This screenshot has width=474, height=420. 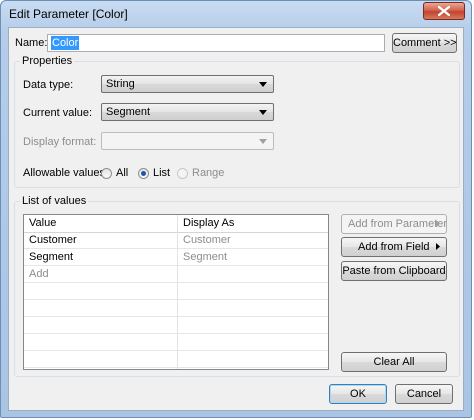 What do you see at coordinates (48, 85) in the screenshot?
I see `data-type-label: Data type:` at bounding box center [48, 85].